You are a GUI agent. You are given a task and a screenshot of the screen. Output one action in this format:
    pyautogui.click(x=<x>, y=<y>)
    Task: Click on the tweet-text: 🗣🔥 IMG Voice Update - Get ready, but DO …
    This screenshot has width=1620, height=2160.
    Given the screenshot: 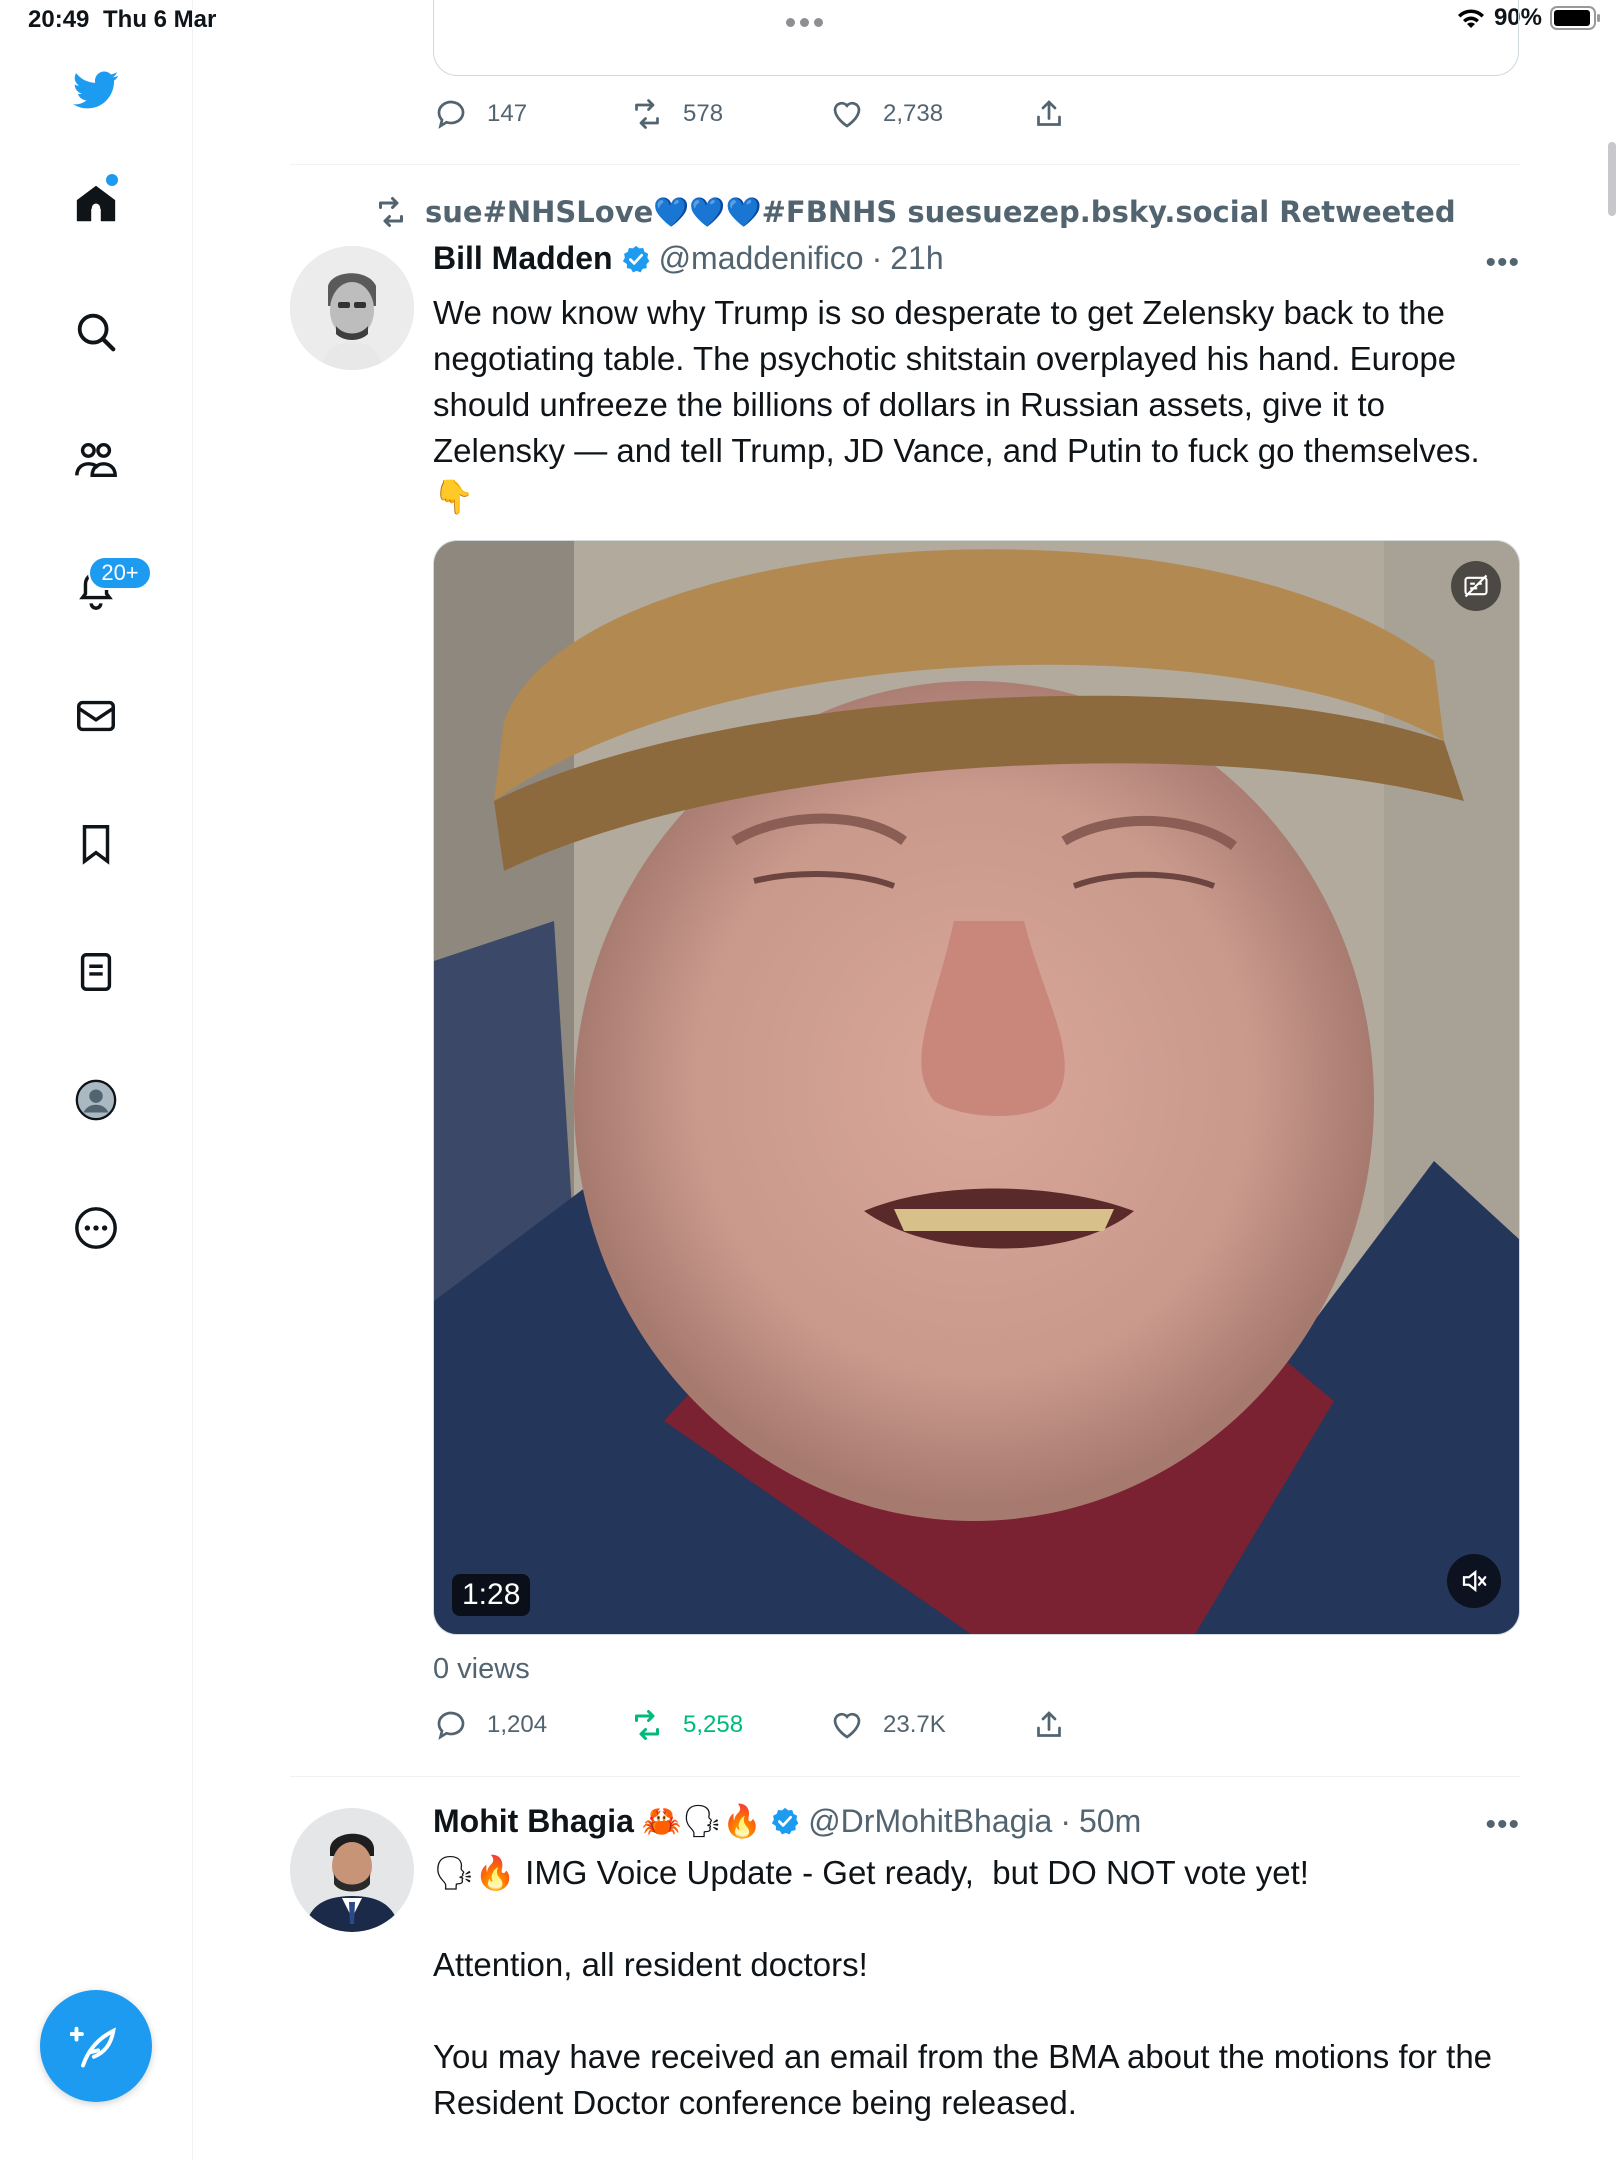 What is the action you would take?
    pyautogui.click(x=963, y=1987)
    